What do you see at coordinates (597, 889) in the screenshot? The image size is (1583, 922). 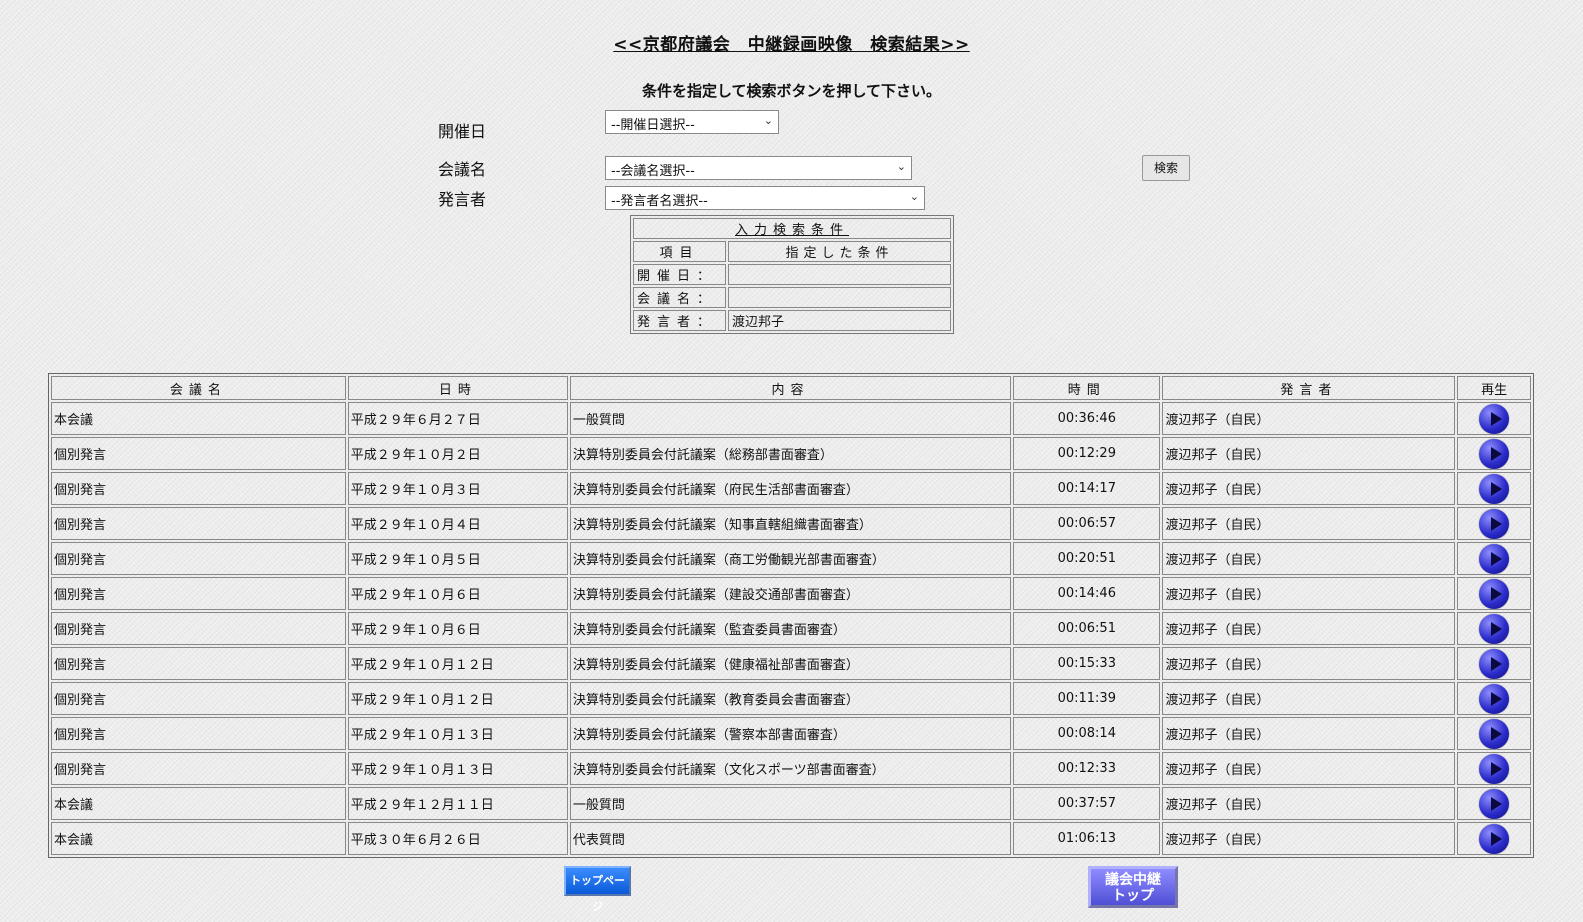 I see `top-page-button: トップページ` at bounding box center [597, 889].